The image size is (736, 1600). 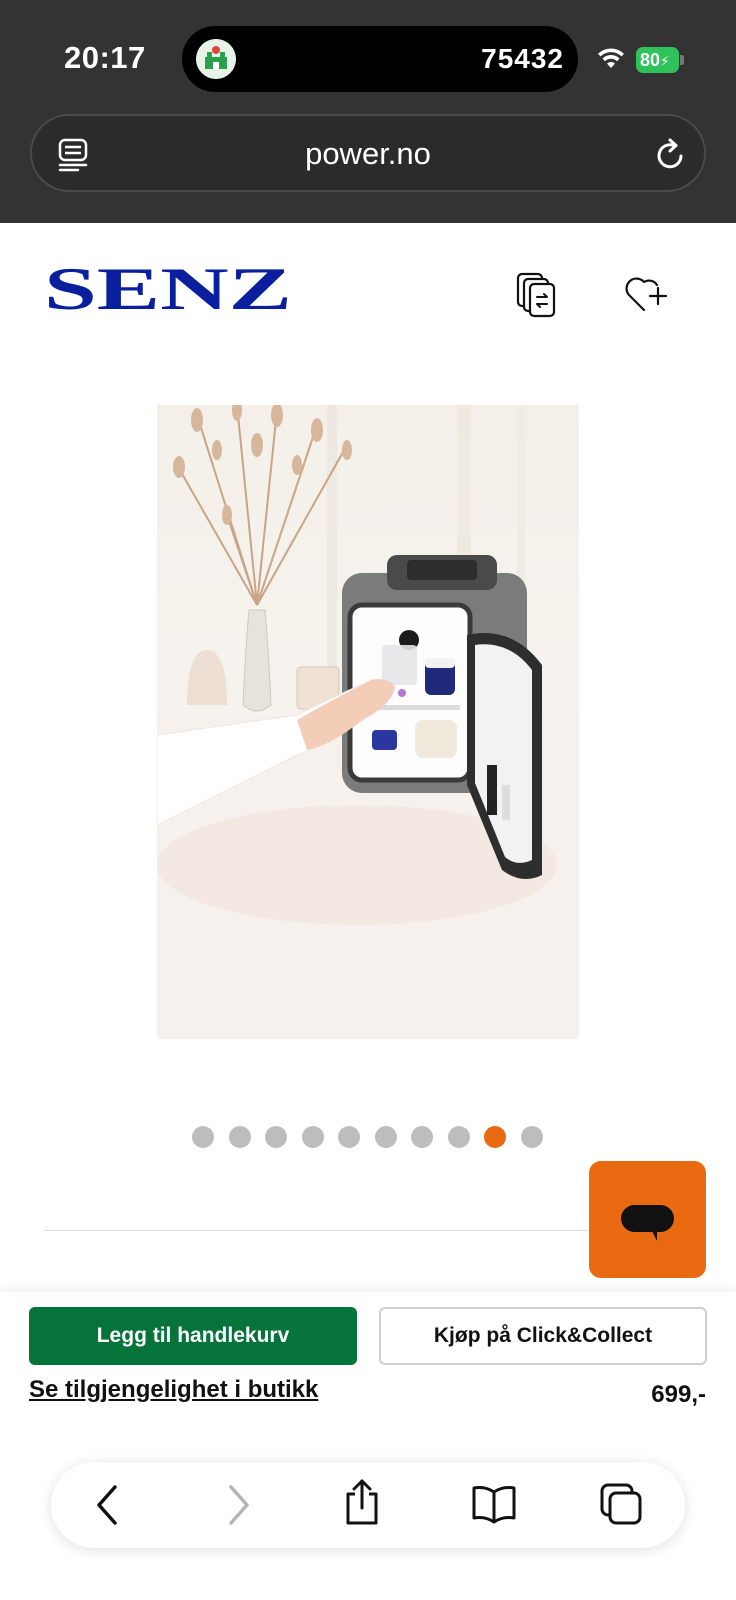 What do you see at coordinates (362, 1504) in the screenshot?
I see `share-icon` at bounding box center [362, 1504].